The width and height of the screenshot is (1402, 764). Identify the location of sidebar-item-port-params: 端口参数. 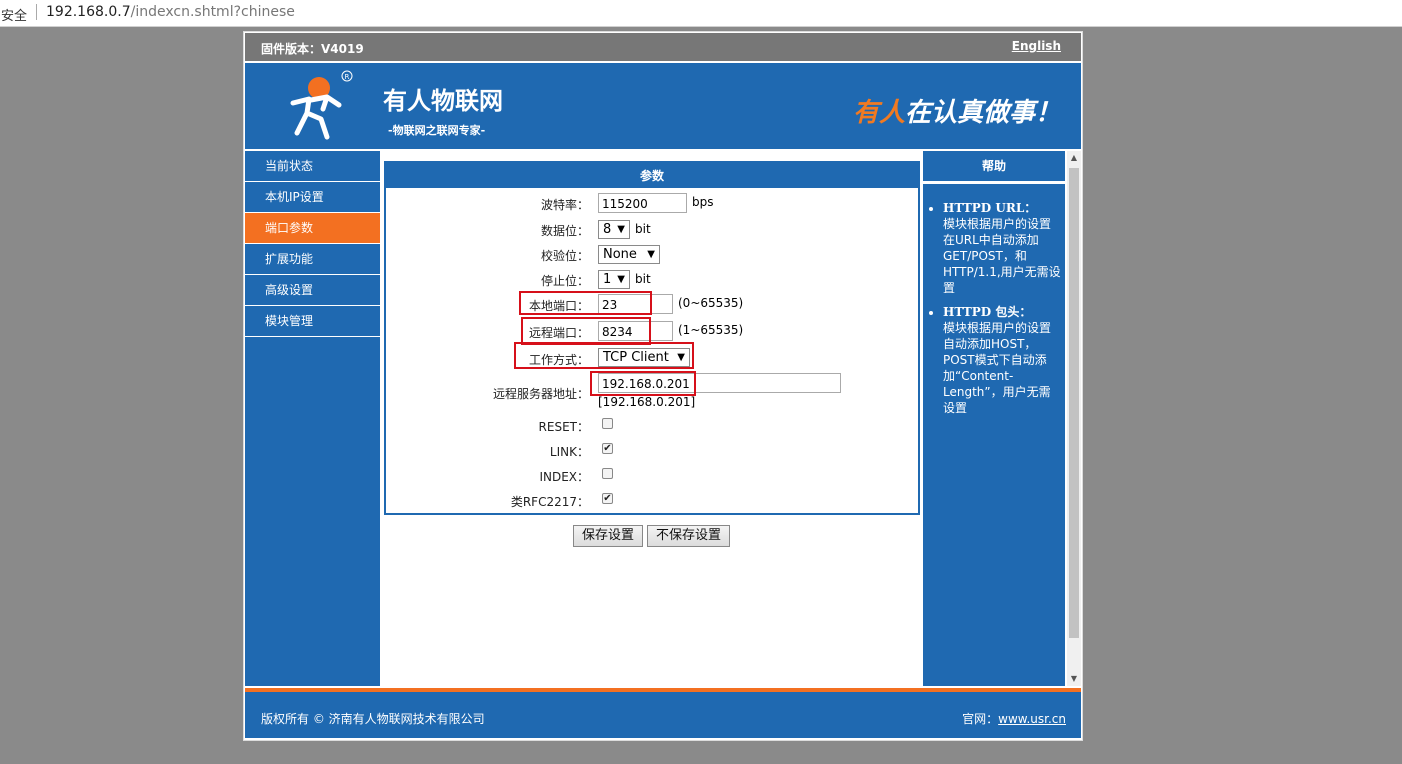
(312, 228).